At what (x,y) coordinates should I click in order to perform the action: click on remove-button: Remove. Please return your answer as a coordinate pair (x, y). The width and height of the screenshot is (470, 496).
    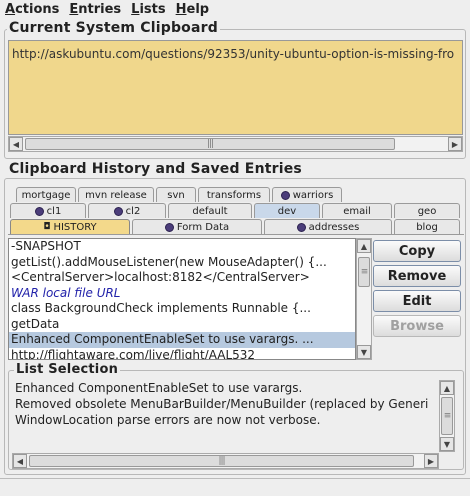
    Looking at the image, I should click on (417, 276).